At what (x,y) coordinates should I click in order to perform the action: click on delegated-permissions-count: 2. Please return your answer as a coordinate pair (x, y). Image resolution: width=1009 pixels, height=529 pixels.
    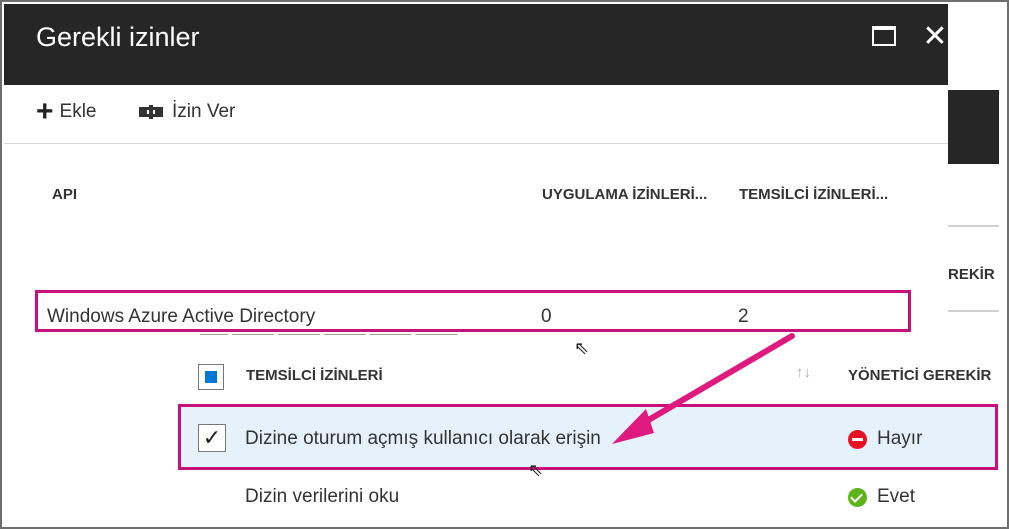
    Looking at the image, I should click on (743, 316).